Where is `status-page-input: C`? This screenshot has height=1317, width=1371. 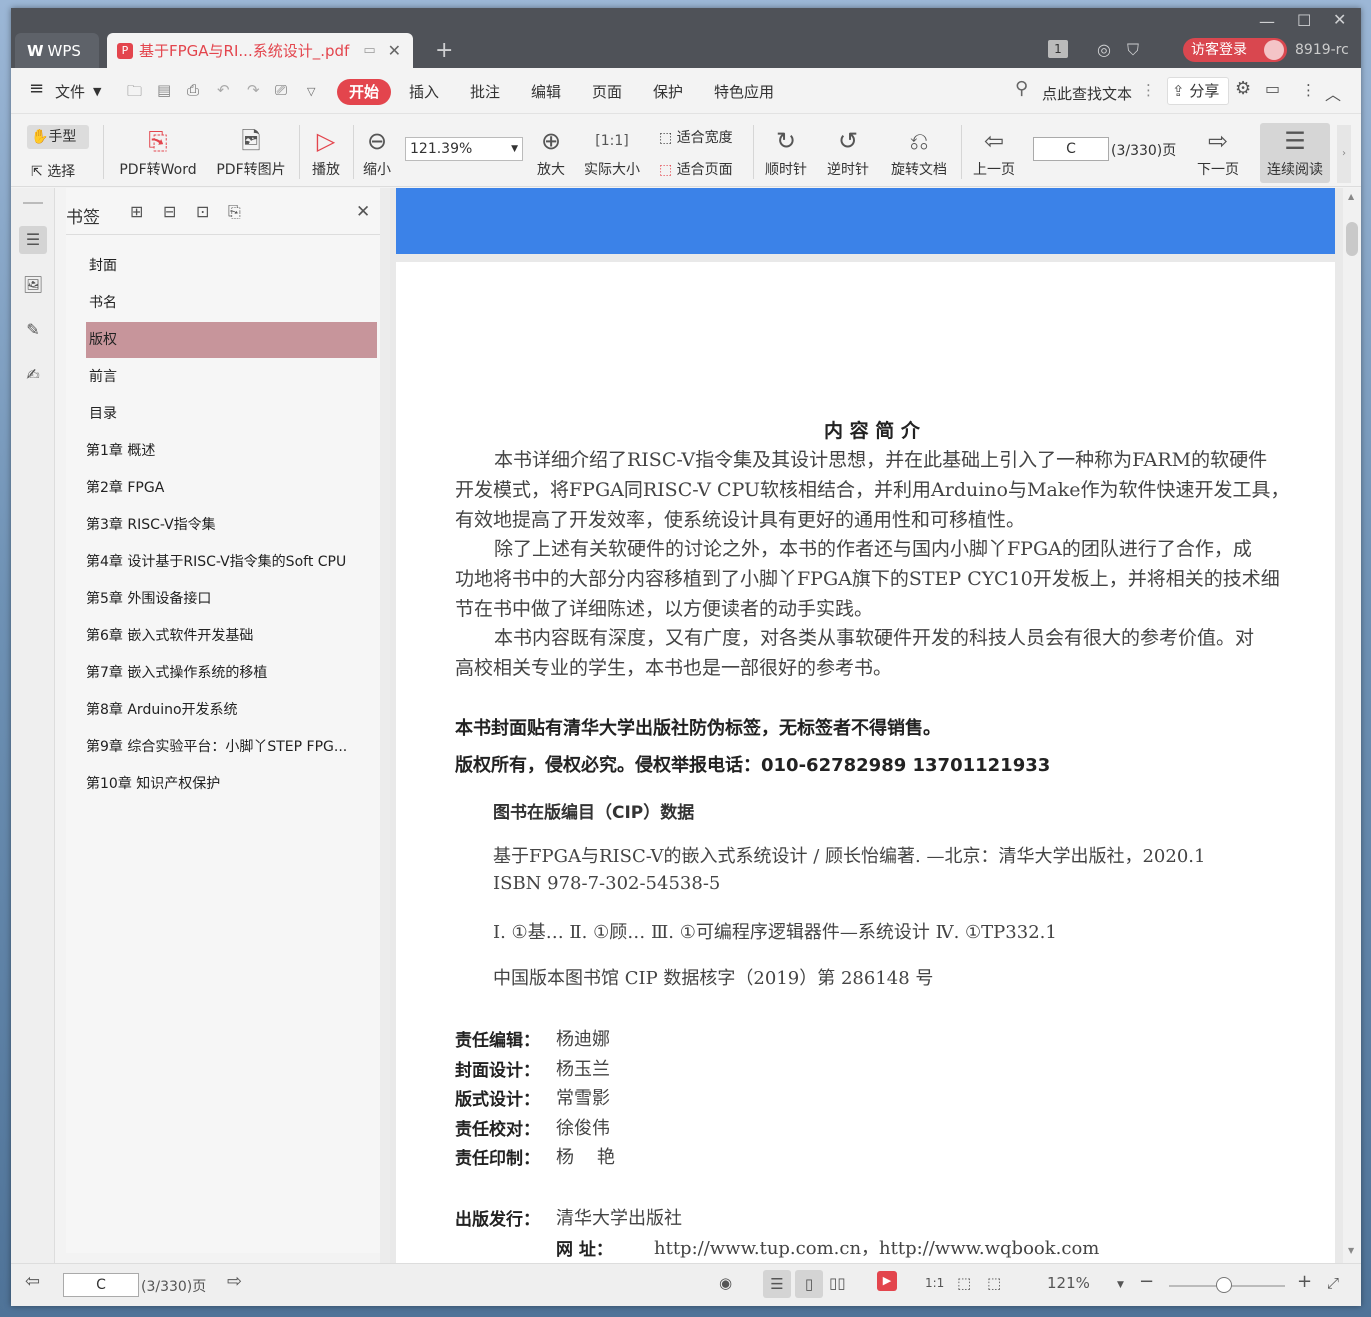
status-page-input: C is located at coordinates (101, 1285).